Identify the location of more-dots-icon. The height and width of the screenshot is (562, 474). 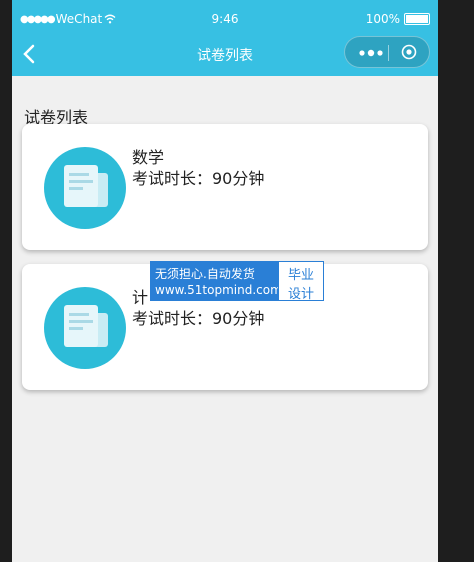
(371, 53).